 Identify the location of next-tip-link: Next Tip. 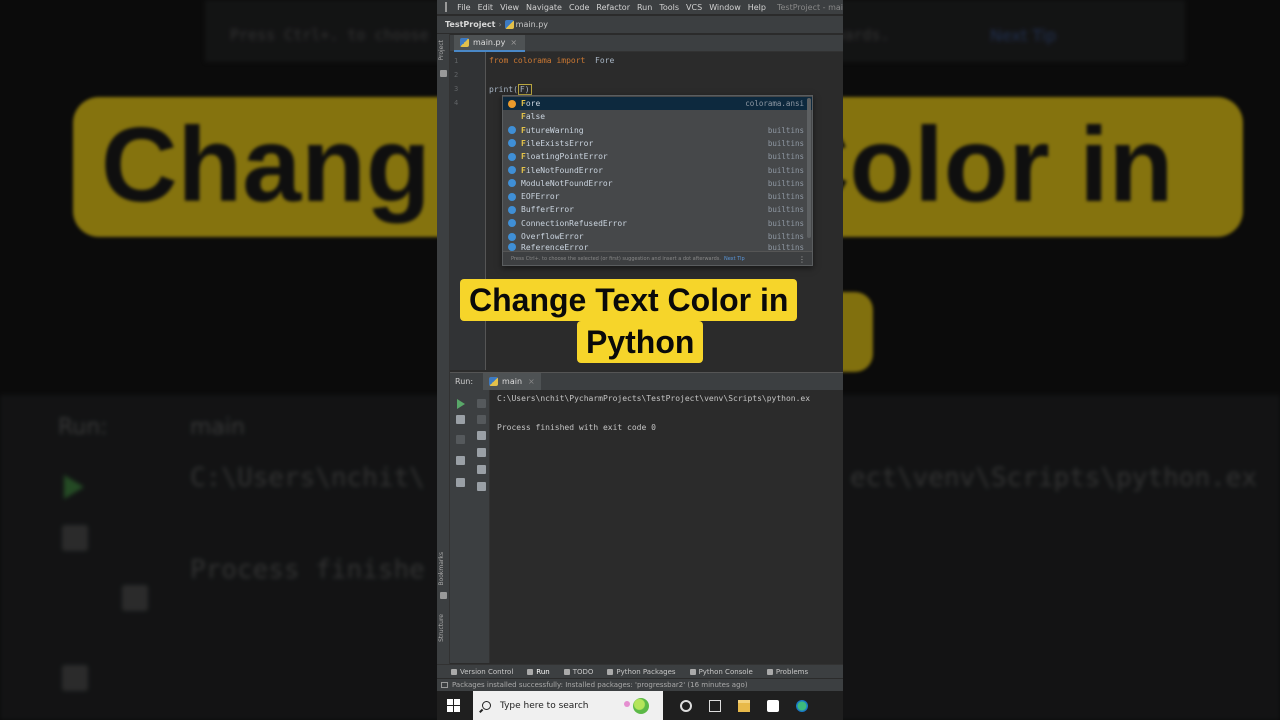
(734, 259).